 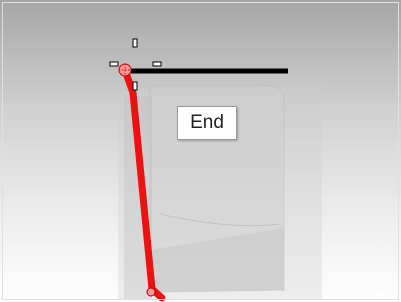 I want to click on osnap-end-tooltip: End, so click(x=207, y=123).